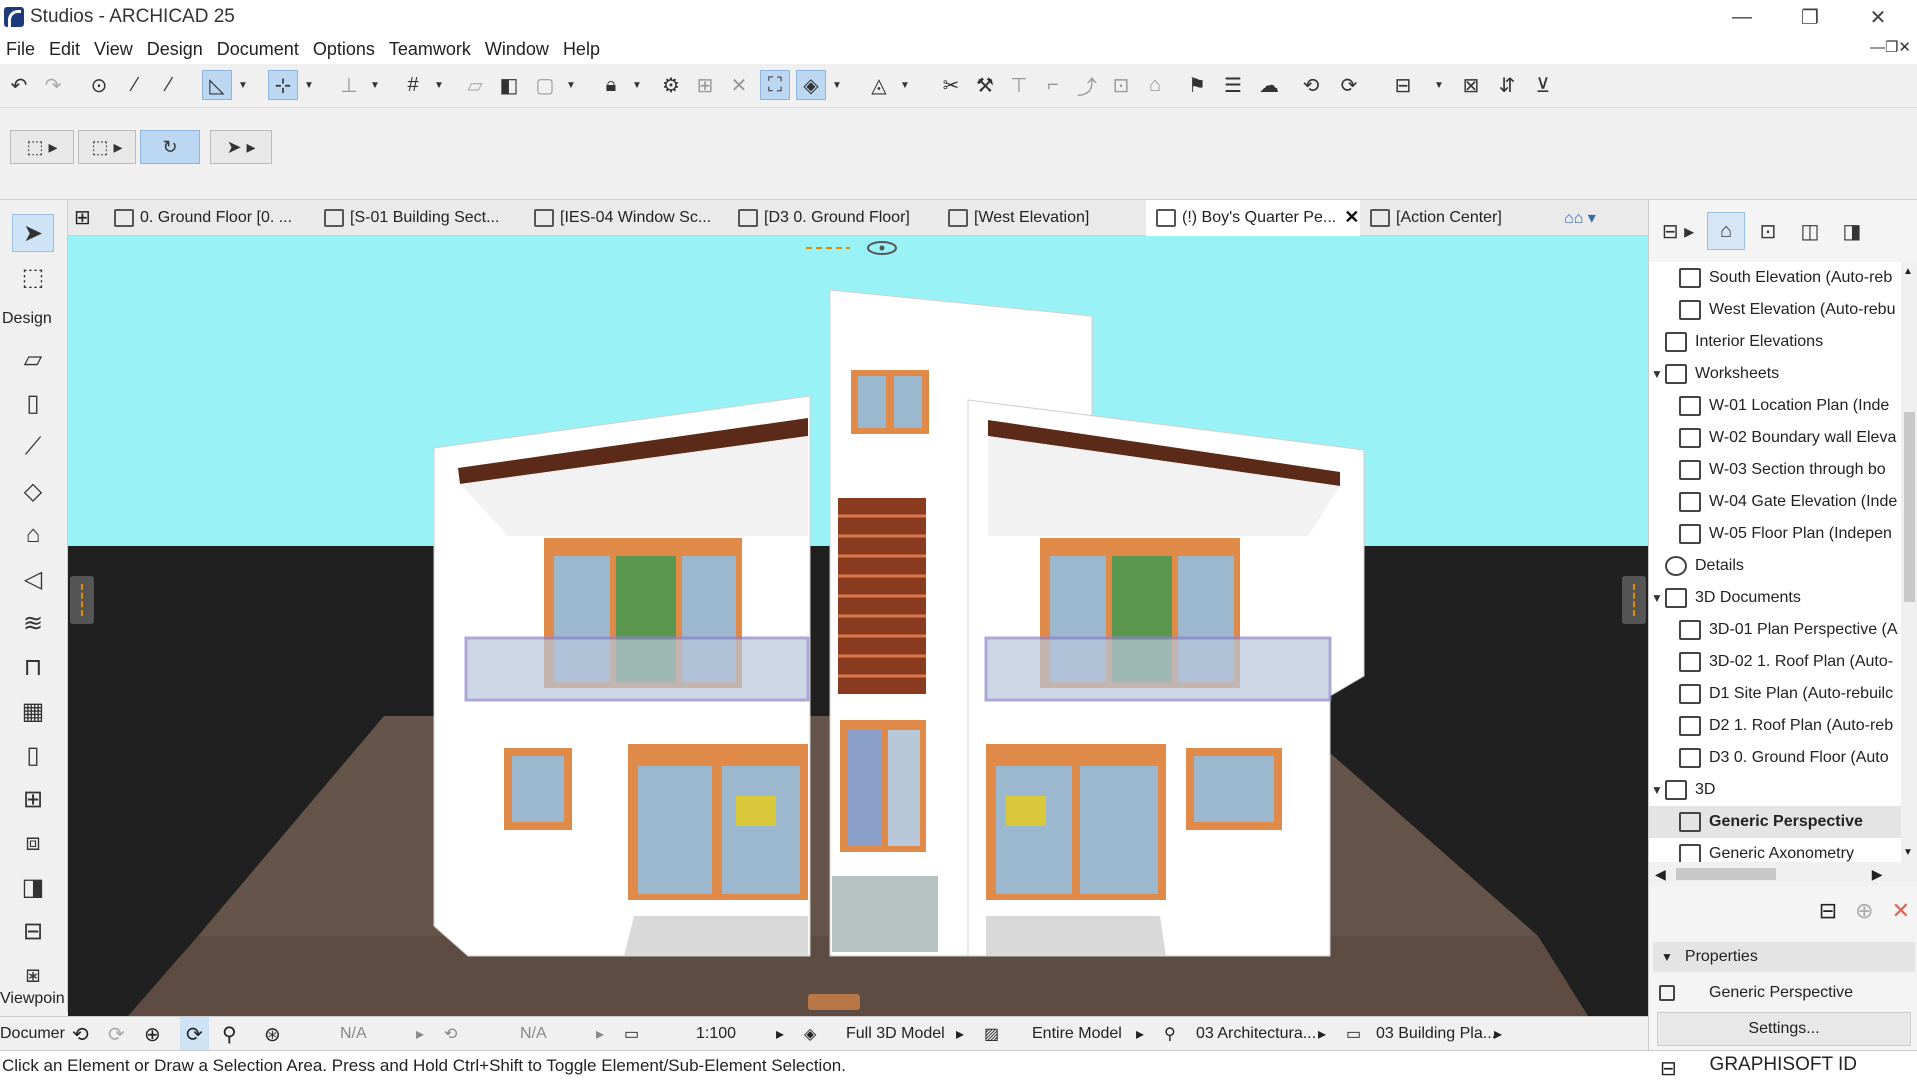  I want to click on guide-lines-icon: ◺, so click(217, 85).